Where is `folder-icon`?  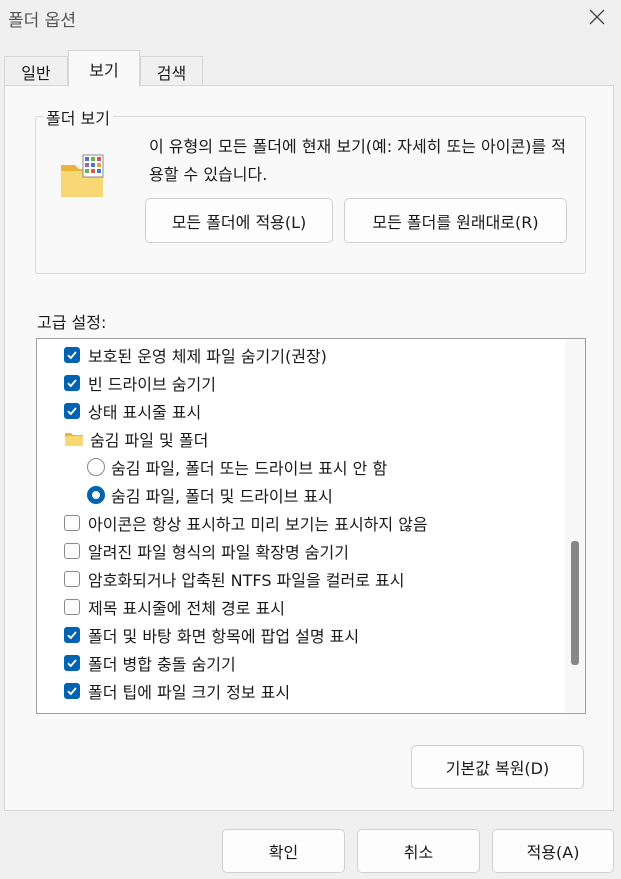 folder-icon is located at coordinates (74, 439).